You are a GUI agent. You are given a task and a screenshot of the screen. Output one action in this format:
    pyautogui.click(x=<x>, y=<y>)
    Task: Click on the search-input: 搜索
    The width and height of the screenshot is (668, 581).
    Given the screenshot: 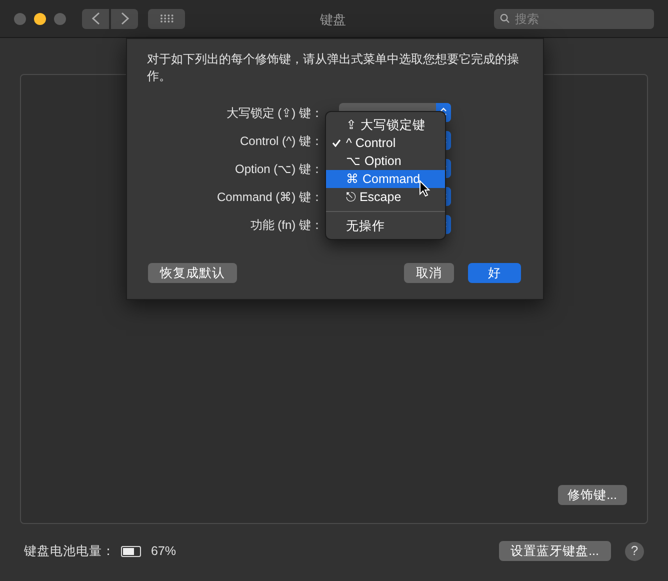 What is the action you would take?
    pyautogui.click(x=581, y=19)
    